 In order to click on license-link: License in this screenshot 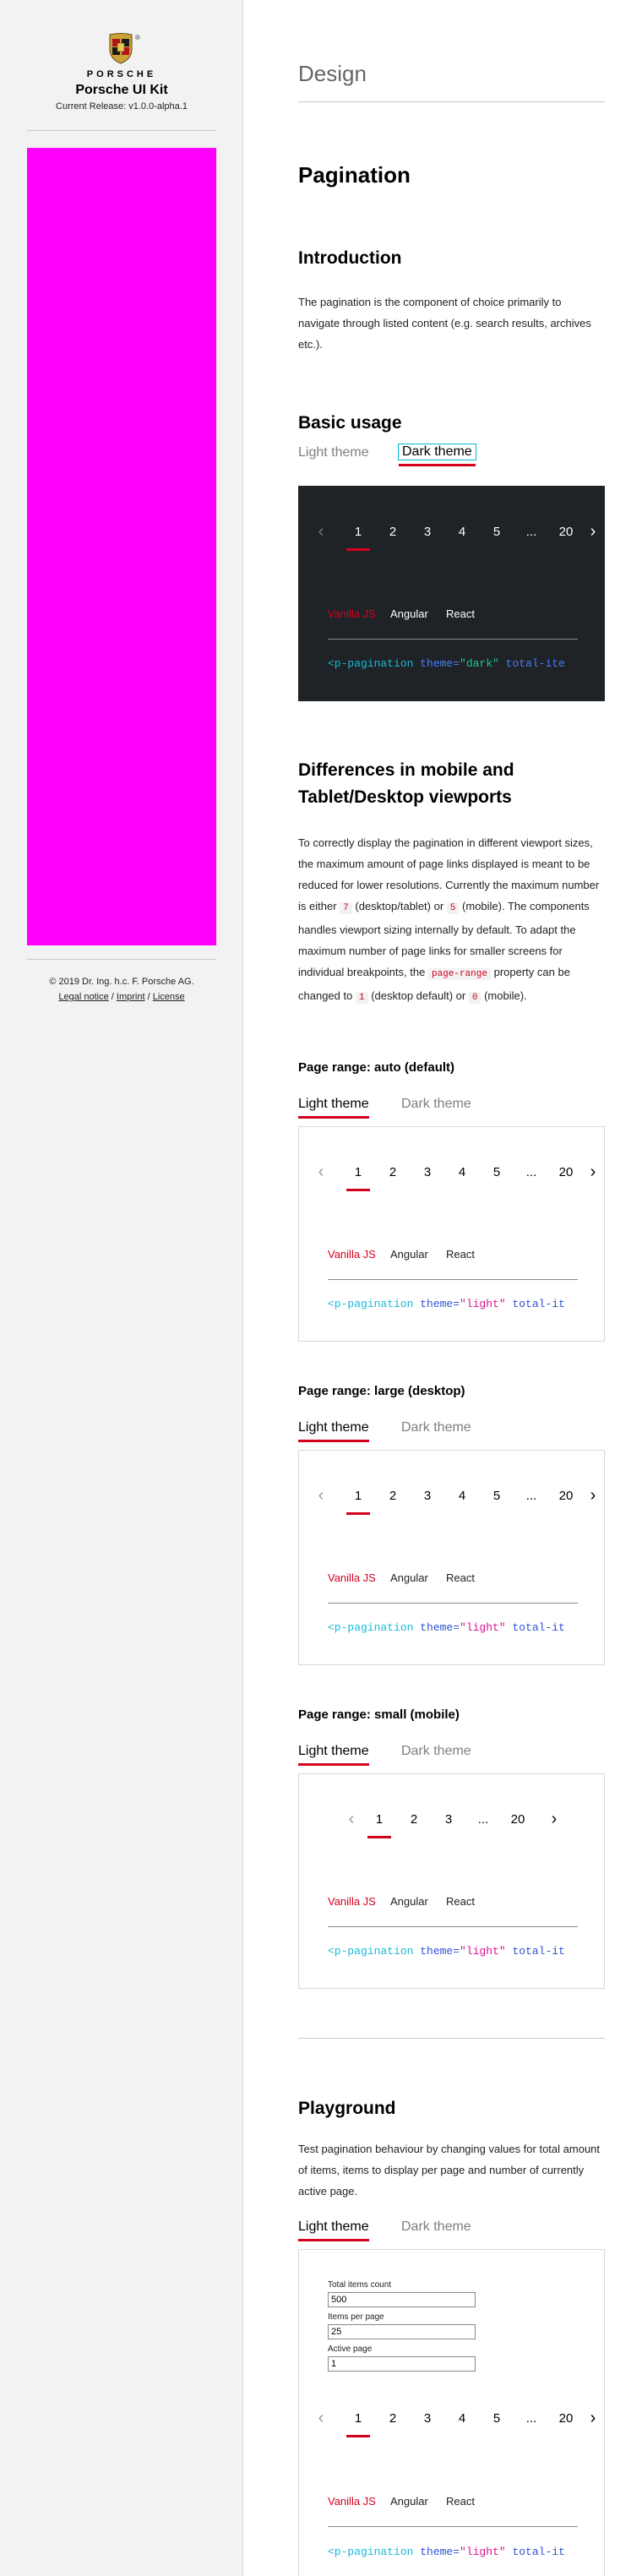, I will do `click(169, 997)`.